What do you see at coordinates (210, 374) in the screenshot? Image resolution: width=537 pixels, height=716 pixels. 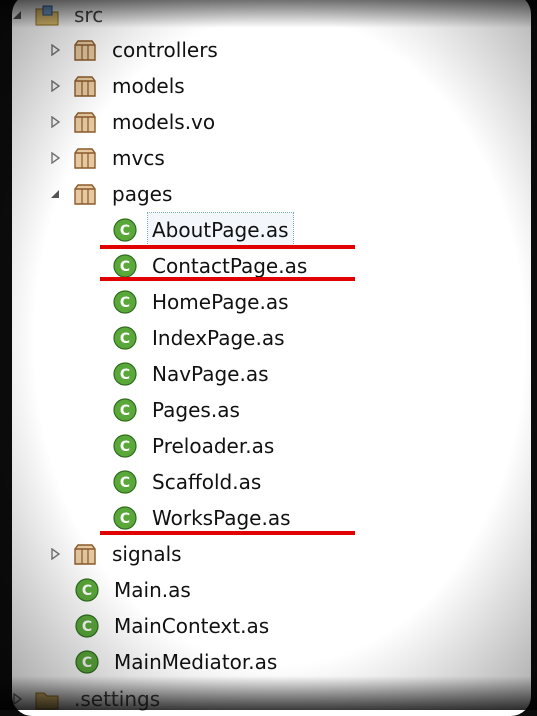 I see `tree-item-label: NavPage.as` at bounding box center [210, 374].